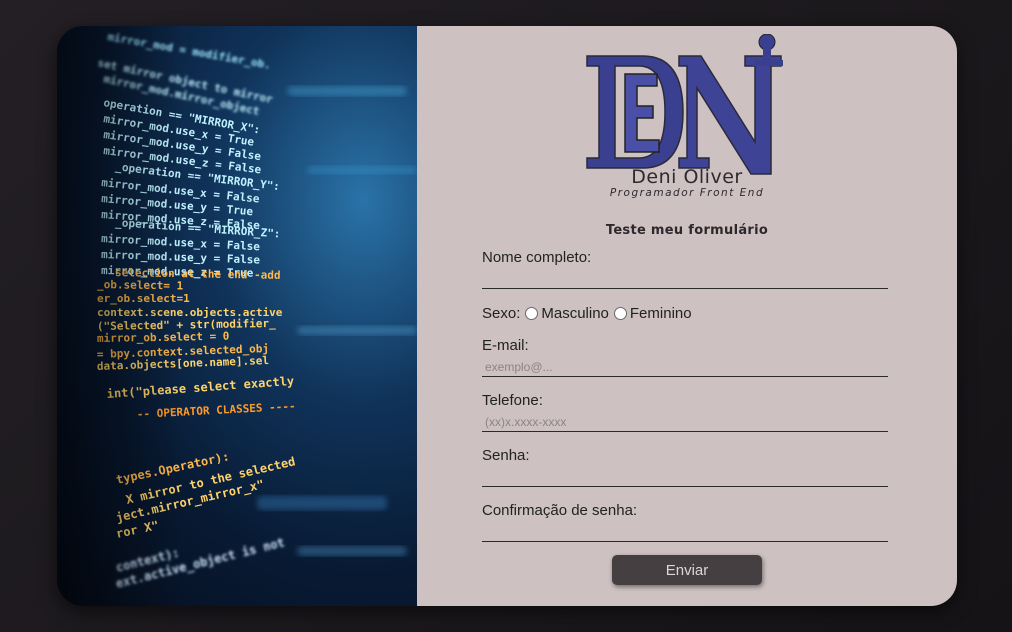 This screenshot has width=1012, height=632. Describe the element at coordinates (685, 421) in the screenshot. I see `phone-input` at that location.